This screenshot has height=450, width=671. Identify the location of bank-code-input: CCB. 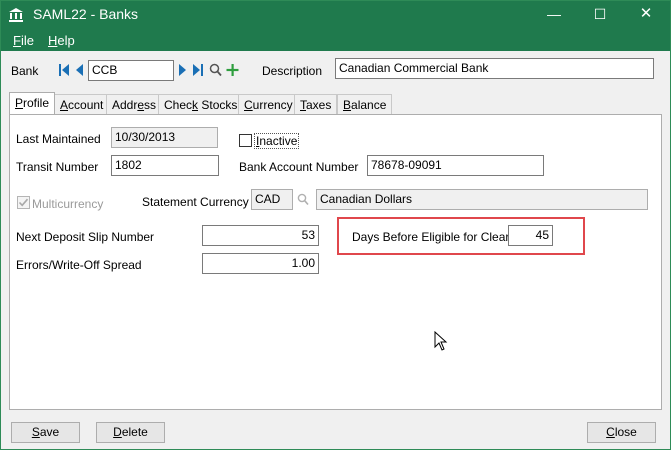
(131, 70).